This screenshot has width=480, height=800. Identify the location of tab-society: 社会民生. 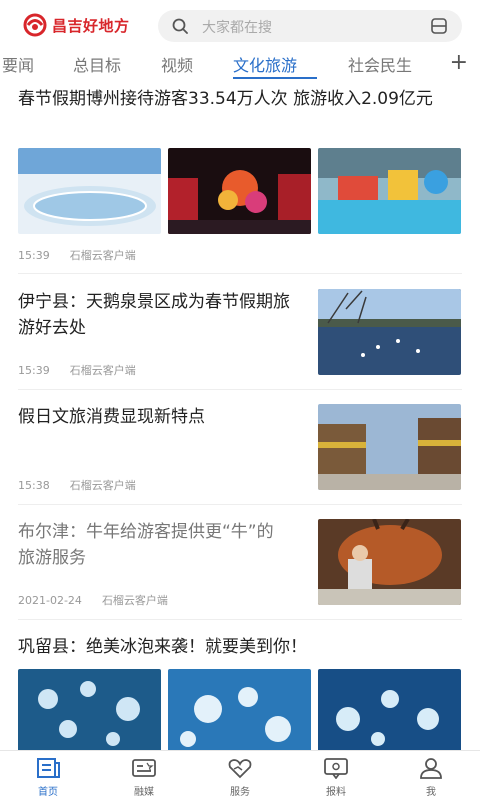
(380, 64).